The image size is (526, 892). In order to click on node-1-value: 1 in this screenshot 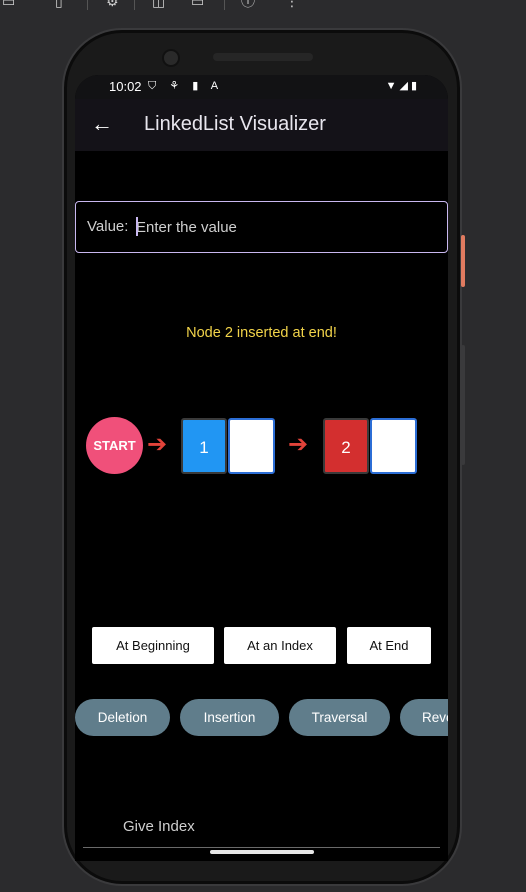, I will do `click(204, 446)`.